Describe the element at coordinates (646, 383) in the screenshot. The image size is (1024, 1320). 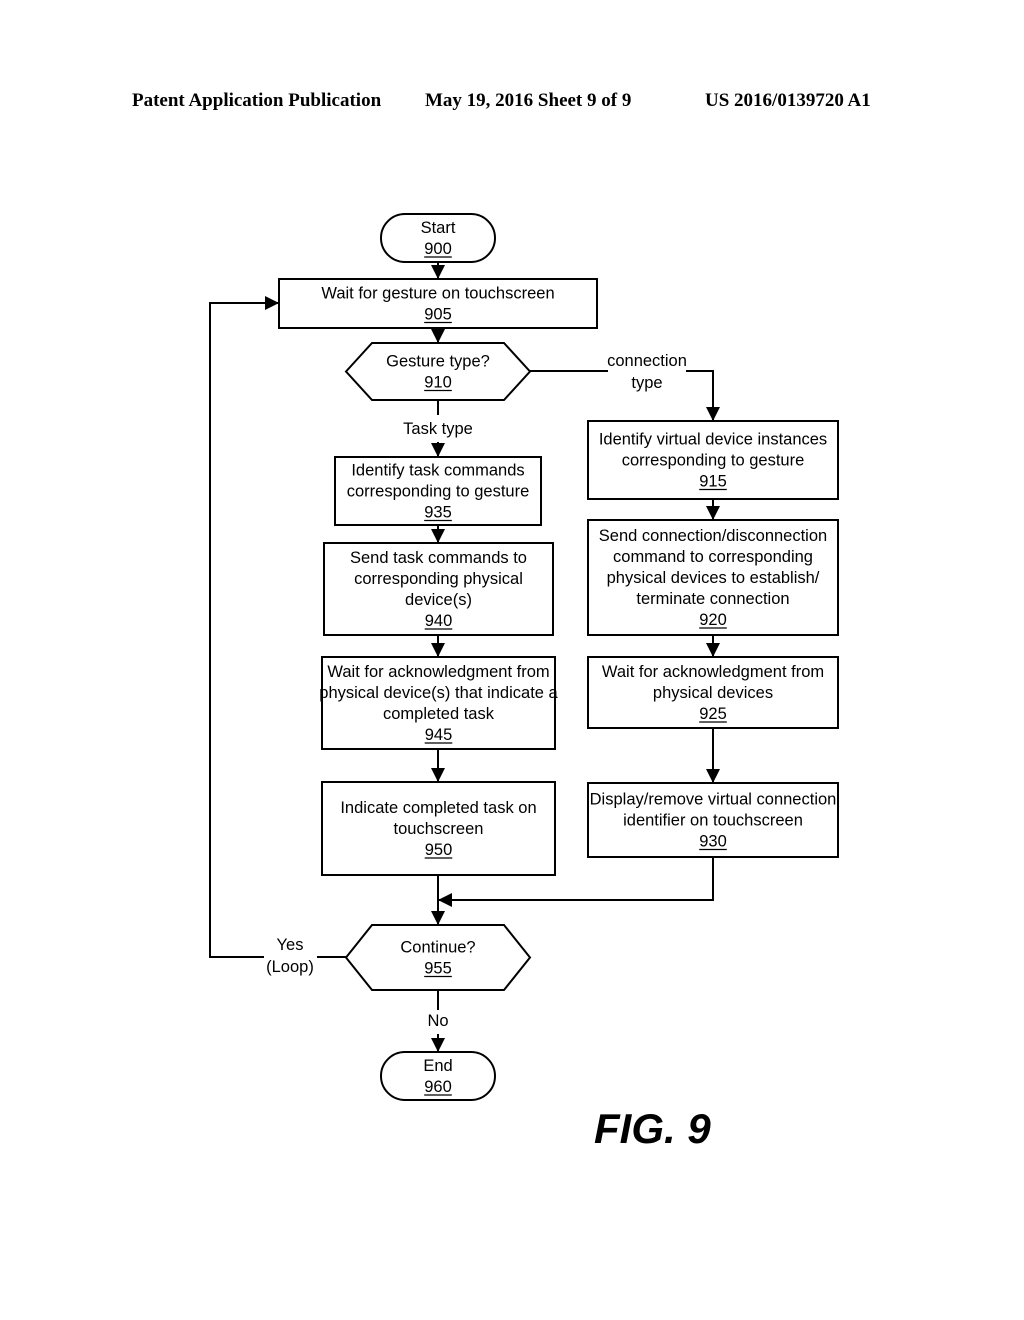
I see `edge-label-connection-type: type` at that location.